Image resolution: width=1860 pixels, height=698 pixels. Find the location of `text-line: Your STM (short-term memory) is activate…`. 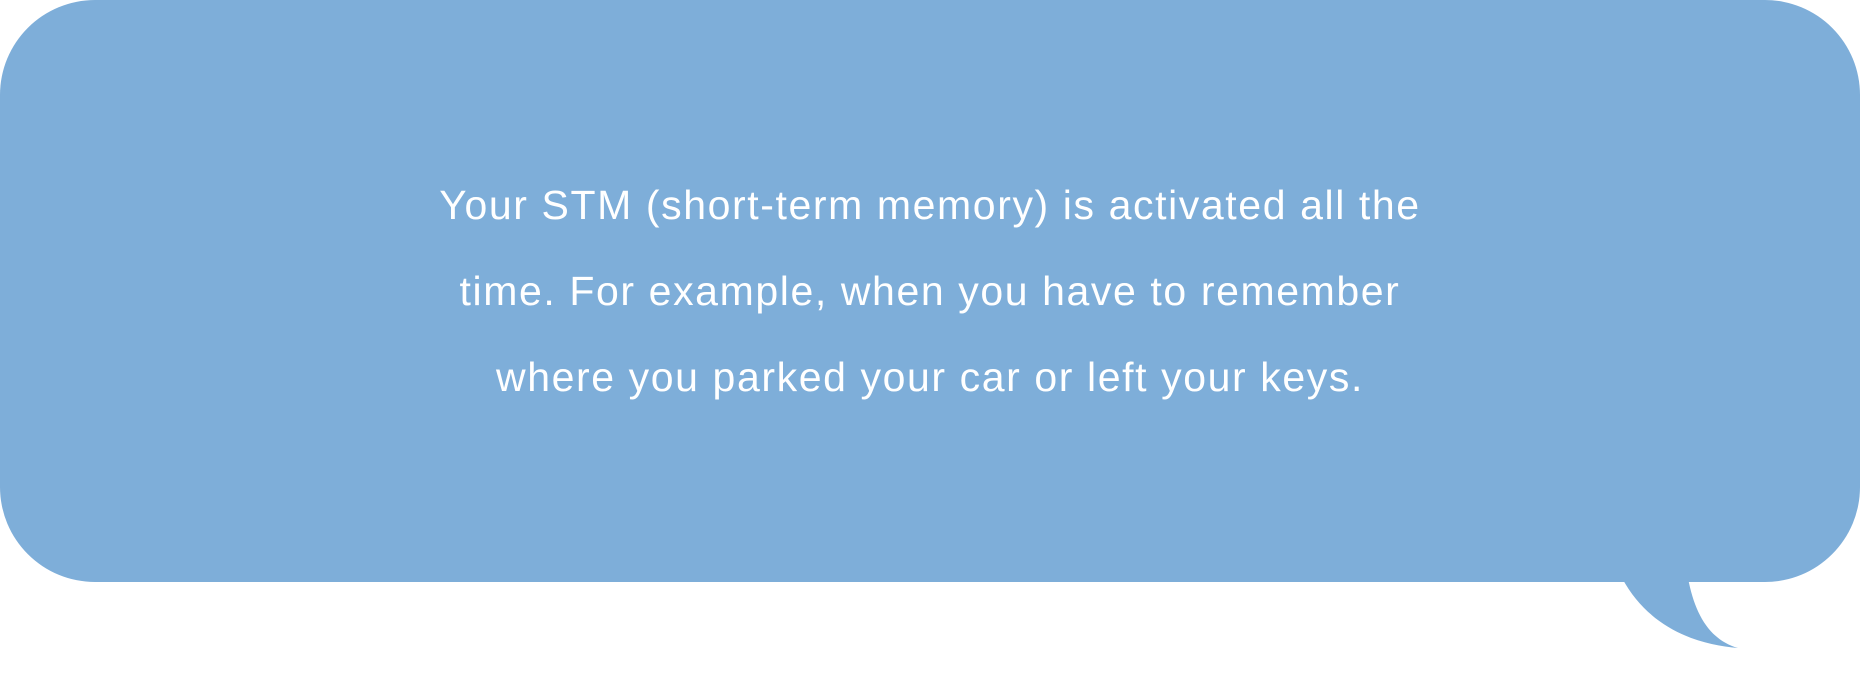

text-line: Your STM (short-term memory) is activate… is located at coordinates (930, 205).